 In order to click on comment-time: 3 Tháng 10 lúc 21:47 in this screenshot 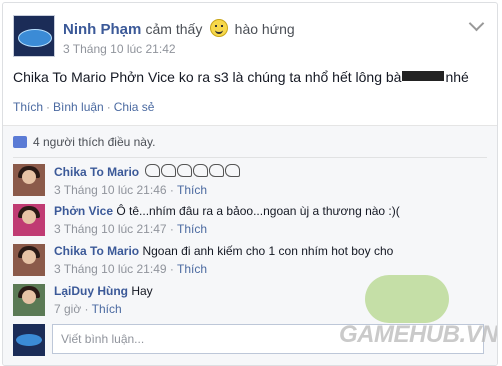, I will do `click(110, 229)`.